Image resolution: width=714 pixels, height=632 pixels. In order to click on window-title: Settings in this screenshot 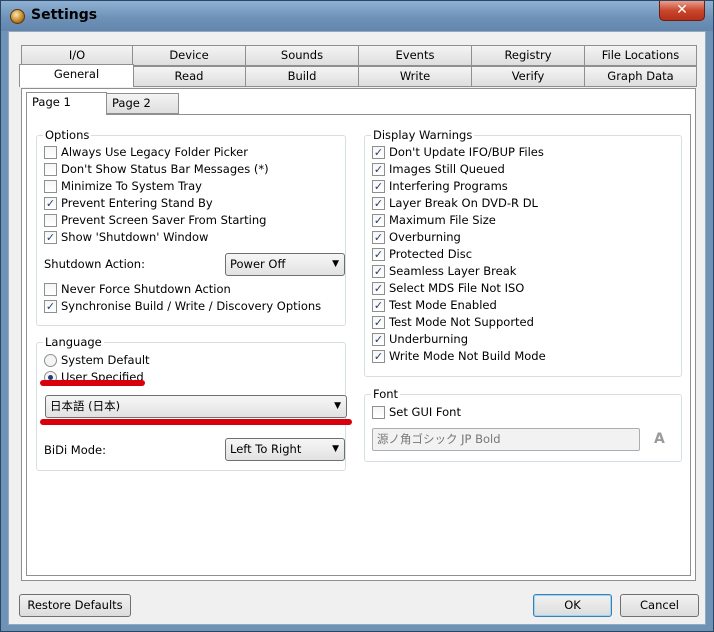, I will do `click(64, 15)`.